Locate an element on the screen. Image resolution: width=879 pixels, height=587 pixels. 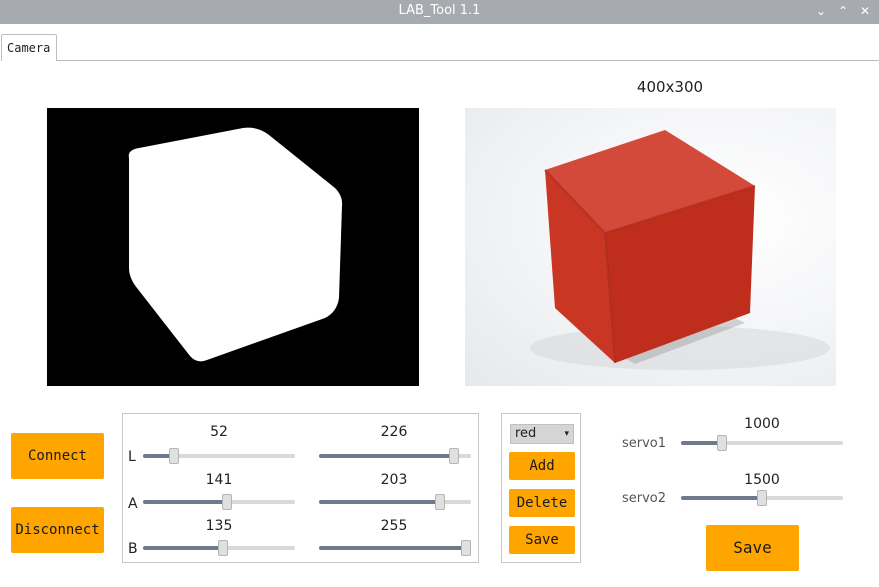
delete-color-button: Delete is located at coordinates (542, 503).